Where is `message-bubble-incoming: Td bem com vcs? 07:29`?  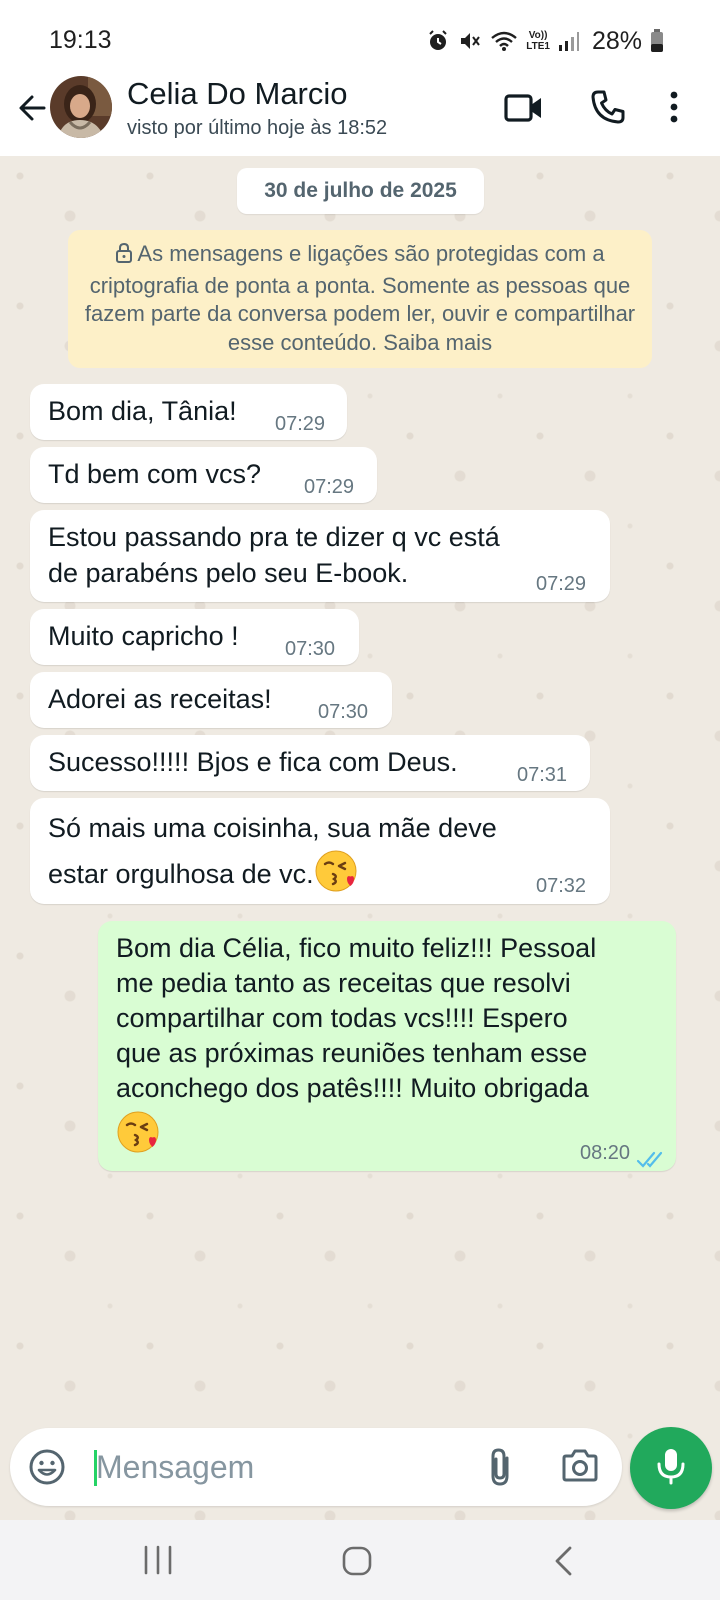
message-bubble-incoming: Td bem com vcs? 07:29 is located at coordinates (203, 475).